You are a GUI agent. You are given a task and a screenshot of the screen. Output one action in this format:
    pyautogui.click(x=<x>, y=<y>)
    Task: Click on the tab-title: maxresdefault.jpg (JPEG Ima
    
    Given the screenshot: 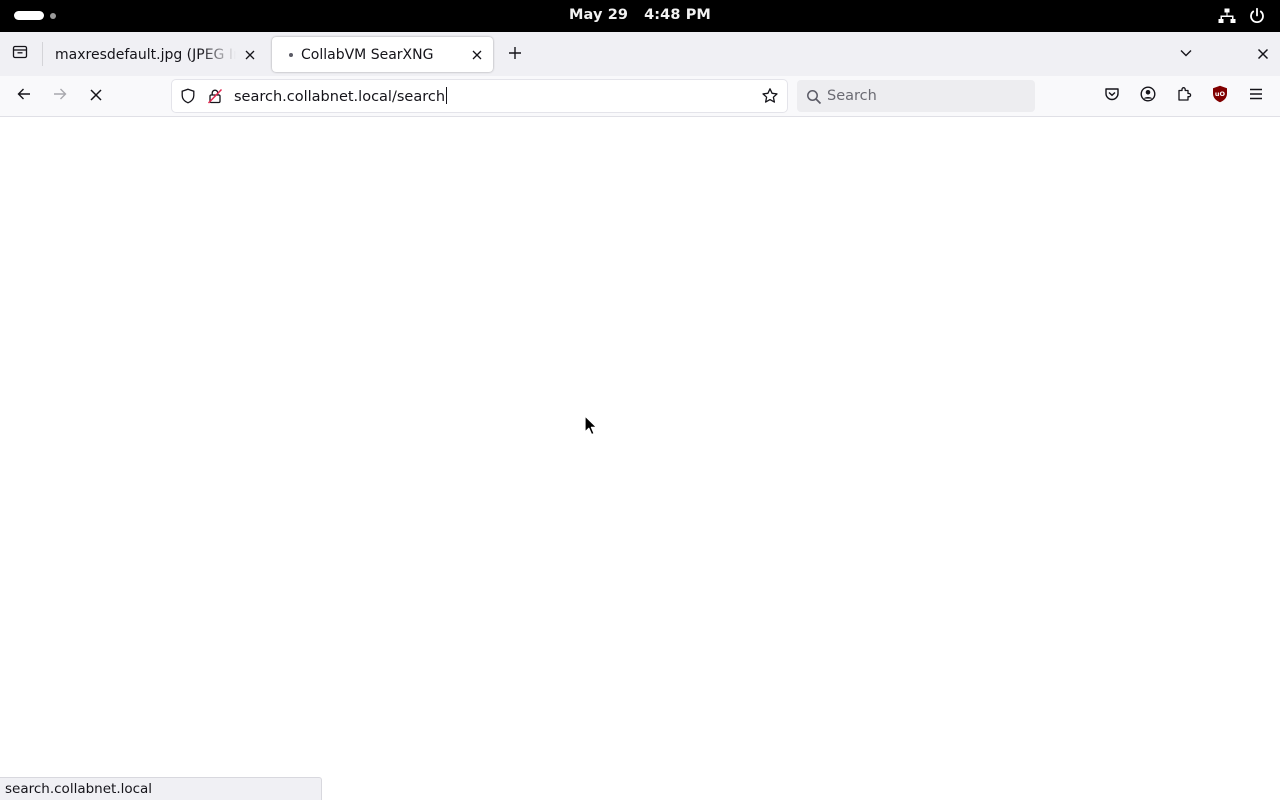 What is the action you would take?
    pyautogui.click(x=145, y=54)
    